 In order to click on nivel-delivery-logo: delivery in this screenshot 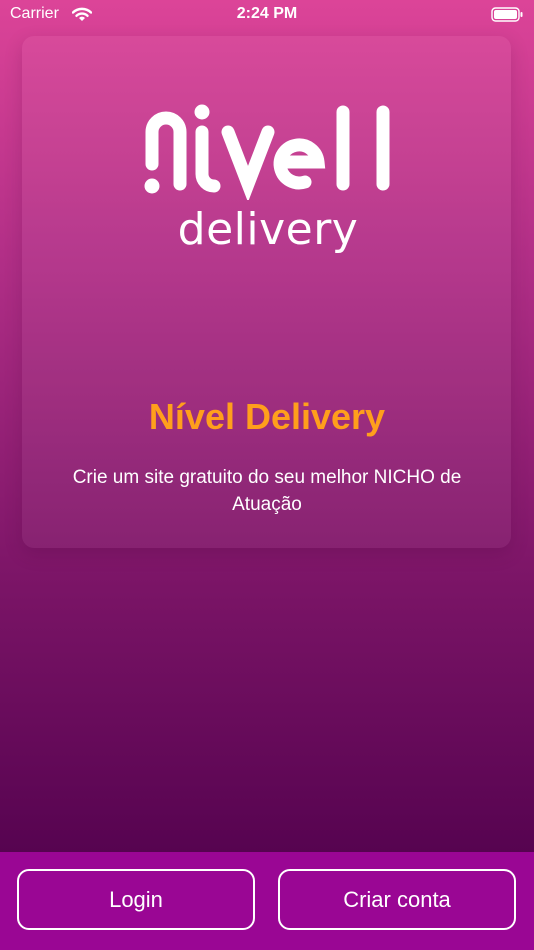, I will do `click(268, 184)`.